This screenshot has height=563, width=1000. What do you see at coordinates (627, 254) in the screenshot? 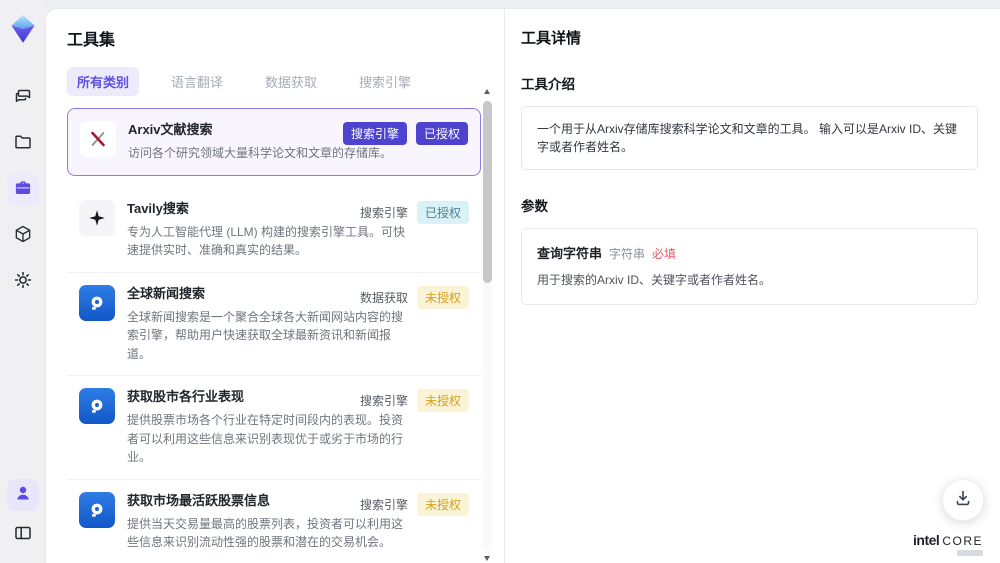
I see `param-type: 字符串` at bounding box center [627, 254].